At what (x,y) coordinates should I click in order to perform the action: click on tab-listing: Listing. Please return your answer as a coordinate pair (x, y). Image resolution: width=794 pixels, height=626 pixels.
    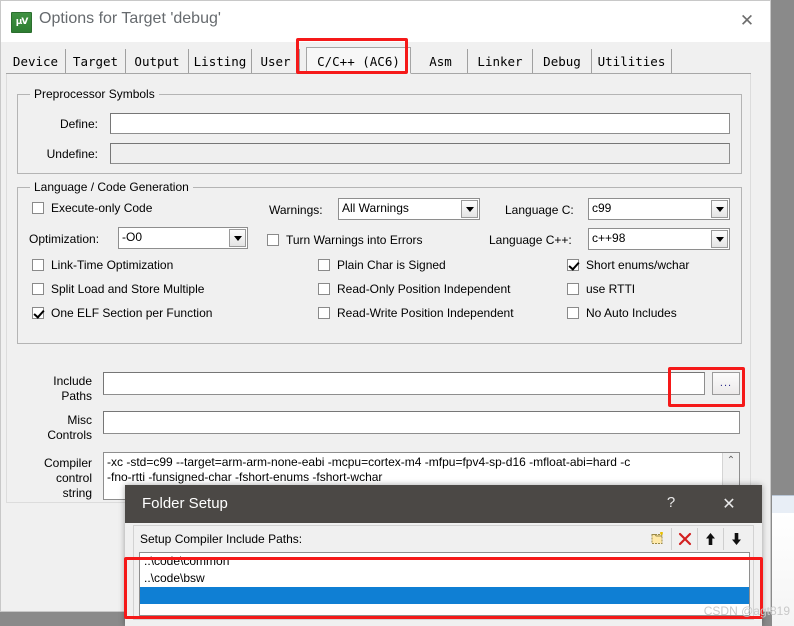
    Looking at the image, I should click on (220, 61).